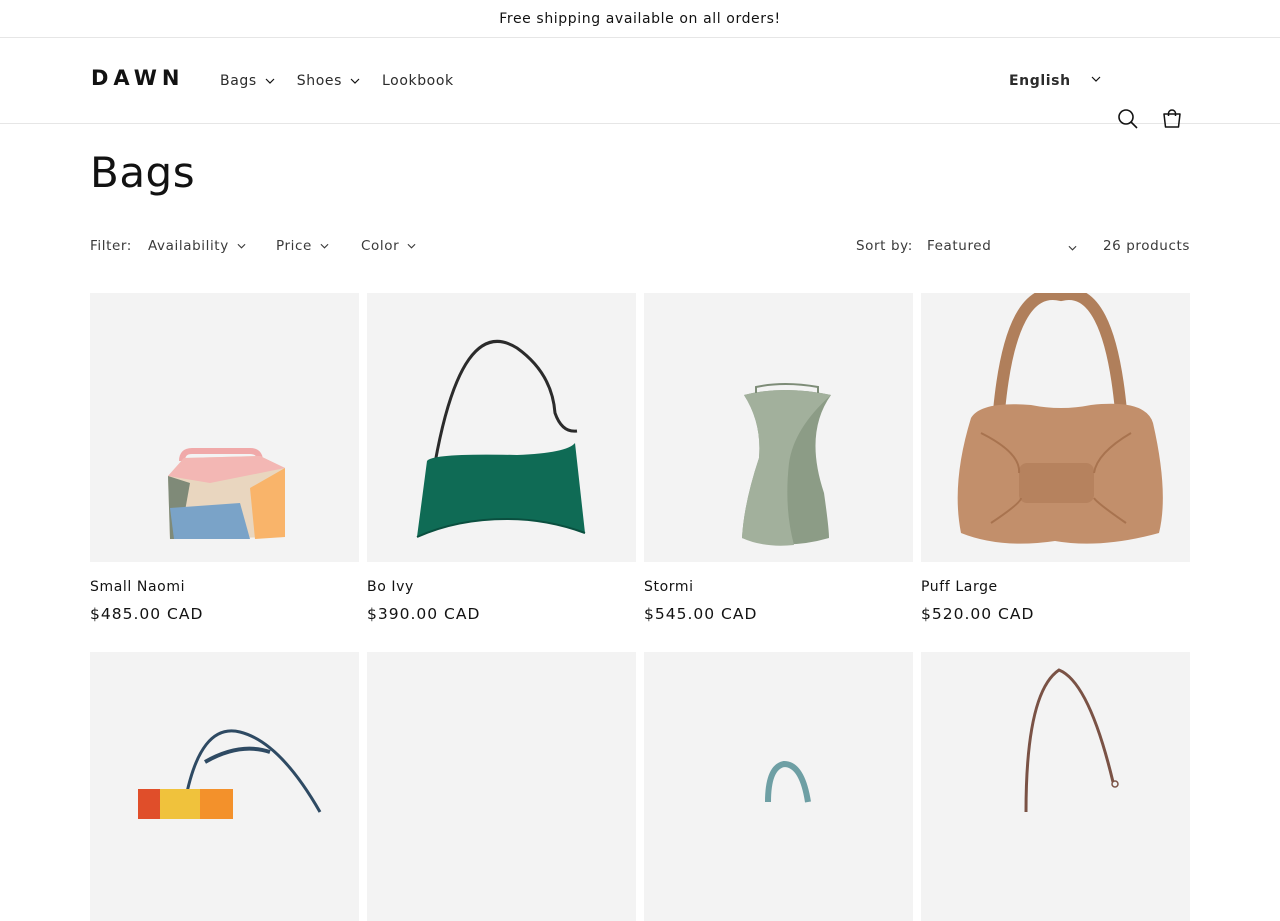 The height and width of the screenshot is (921, 1280). I want to click on cart-button, so click(1172, 119).